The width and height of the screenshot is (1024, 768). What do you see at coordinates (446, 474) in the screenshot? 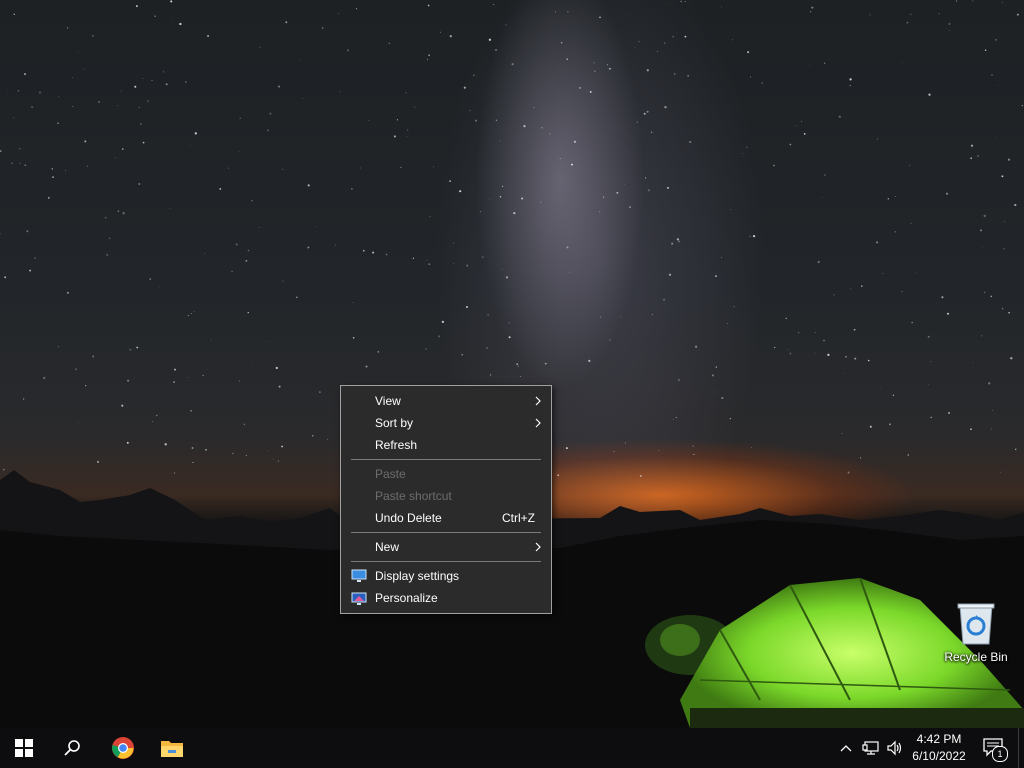
I see `menu-item-paste: Paste` at bounding box center [446, 474].